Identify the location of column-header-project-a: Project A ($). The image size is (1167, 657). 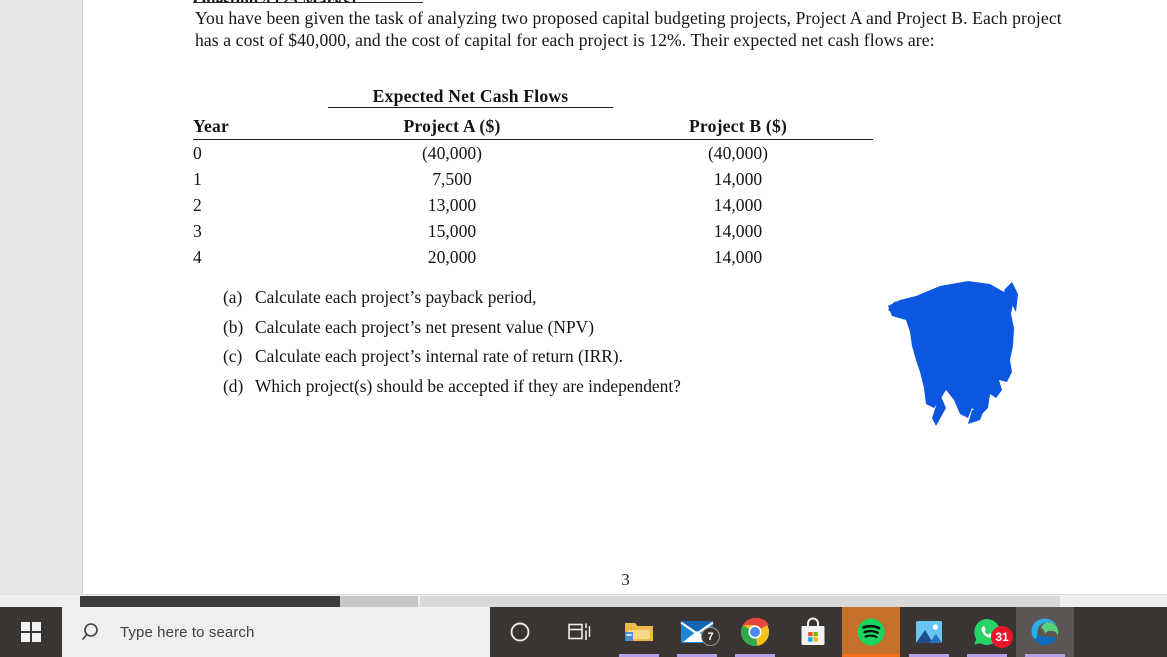
(452, 126).